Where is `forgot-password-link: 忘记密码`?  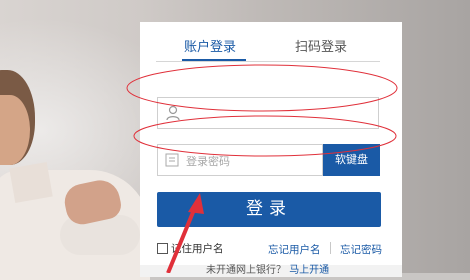
forgot-password-link: 忘记密码 is located at coordinates (361, 249).